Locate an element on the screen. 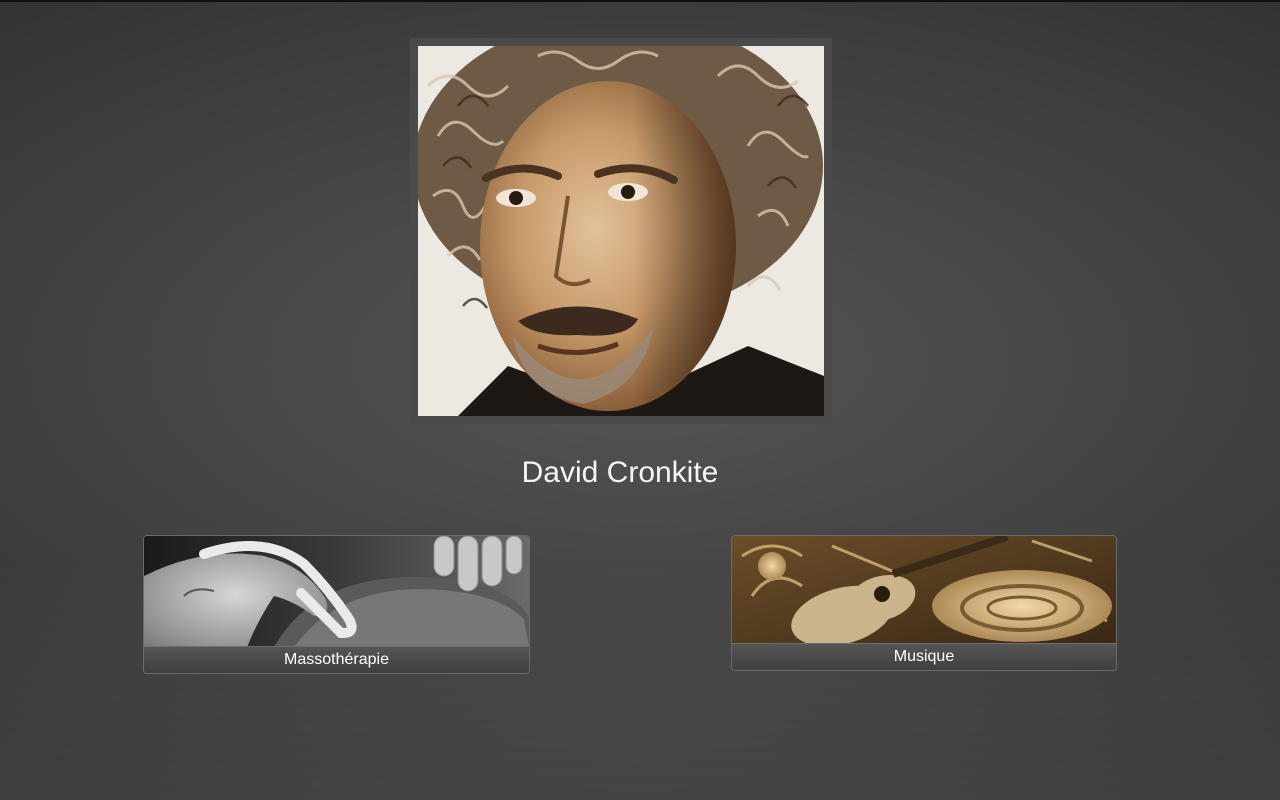  instruments-image is located at coordinates (924, 590).